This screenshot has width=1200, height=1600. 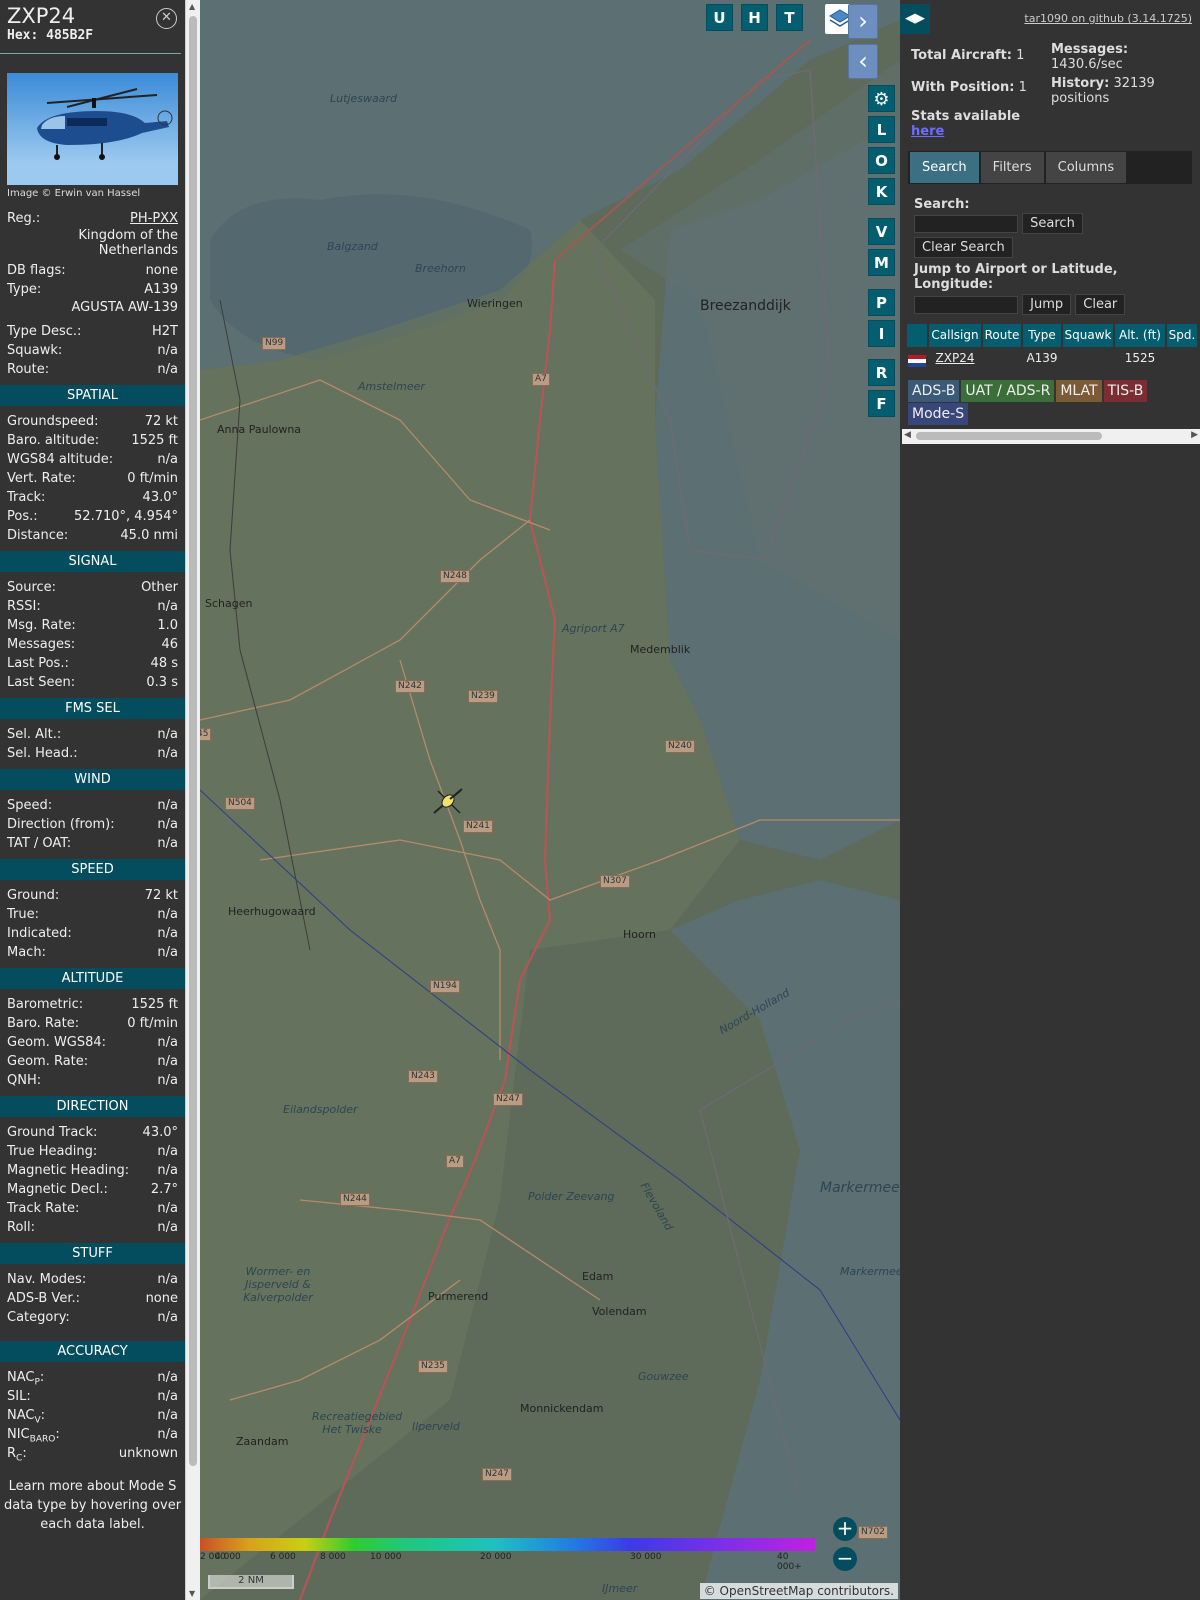 What do you see at coordinates (1012, 167) in the screenshot?
I see `tab-filters: Filters` at bounding box center [1012, 167].